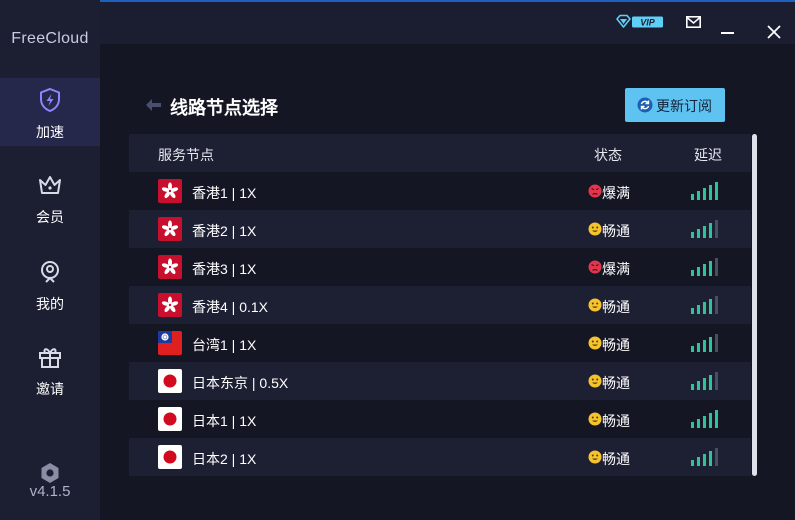 The height and width of the screenshot is (520, 795). I want to click on sidebar-item-invite: 邀请, so click(50, 369).